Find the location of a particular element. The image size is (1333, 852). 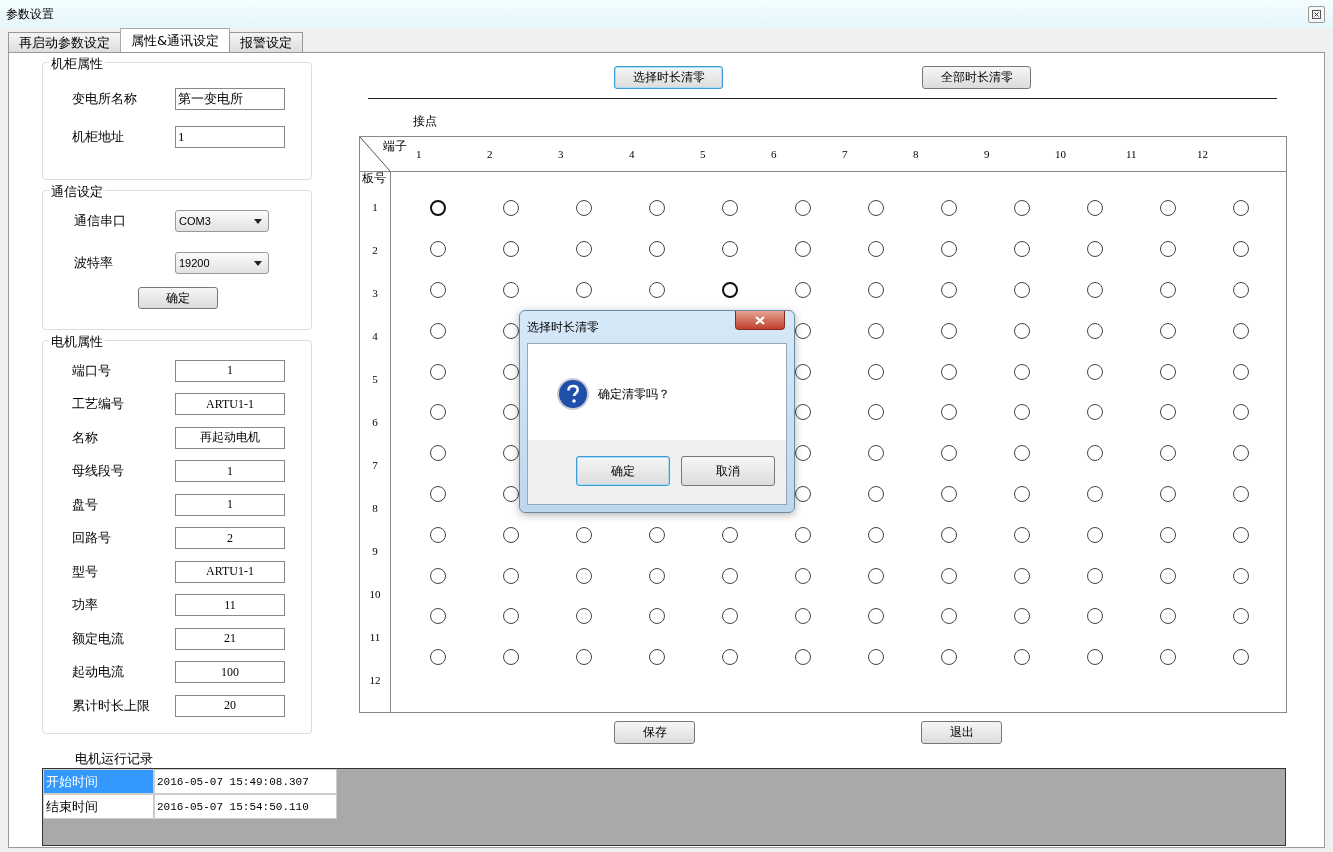

input-field: 100 is located at coordinates (230, 672).